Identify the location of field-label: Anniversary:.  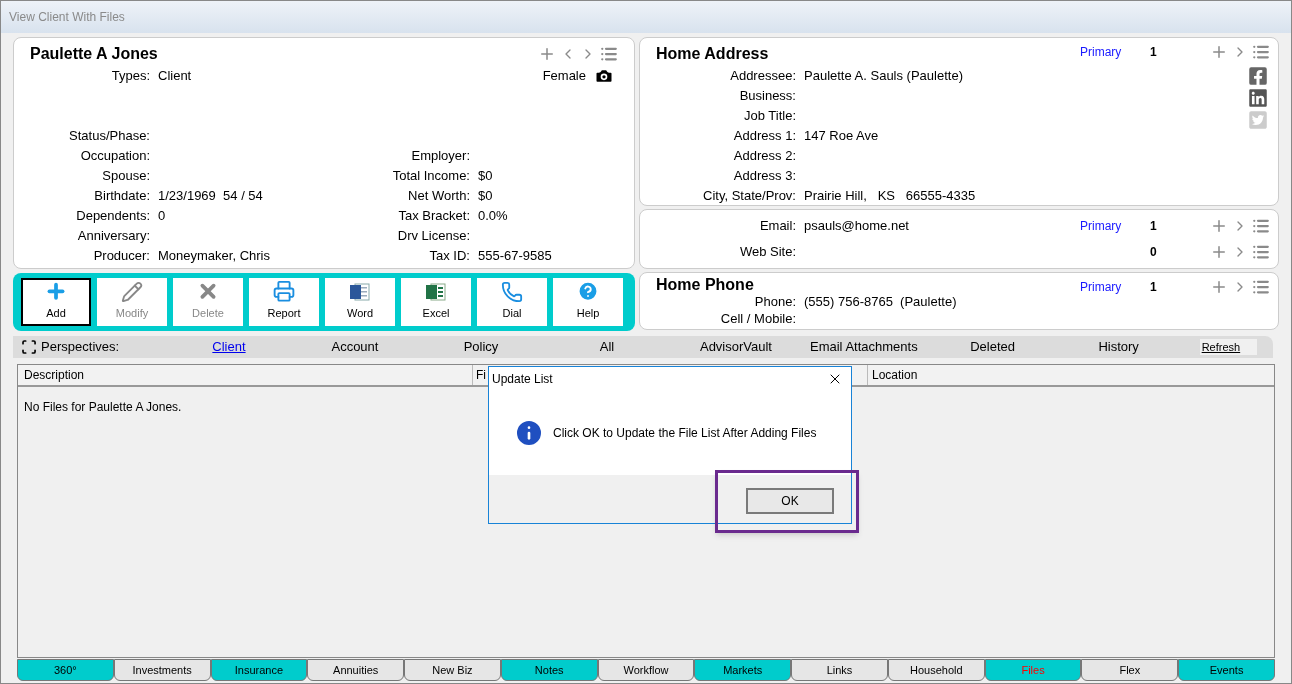
(113, 236).